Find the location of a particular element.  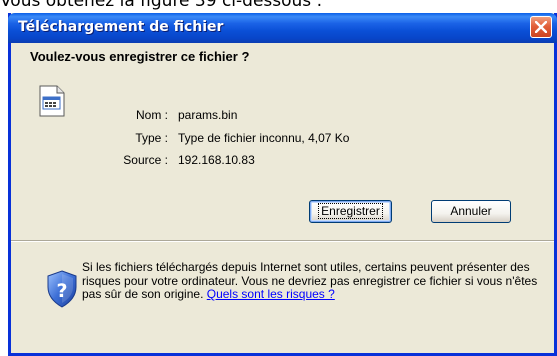

file-source-row: Source : 192.168.10.83 is located at coordinates (282, 161).